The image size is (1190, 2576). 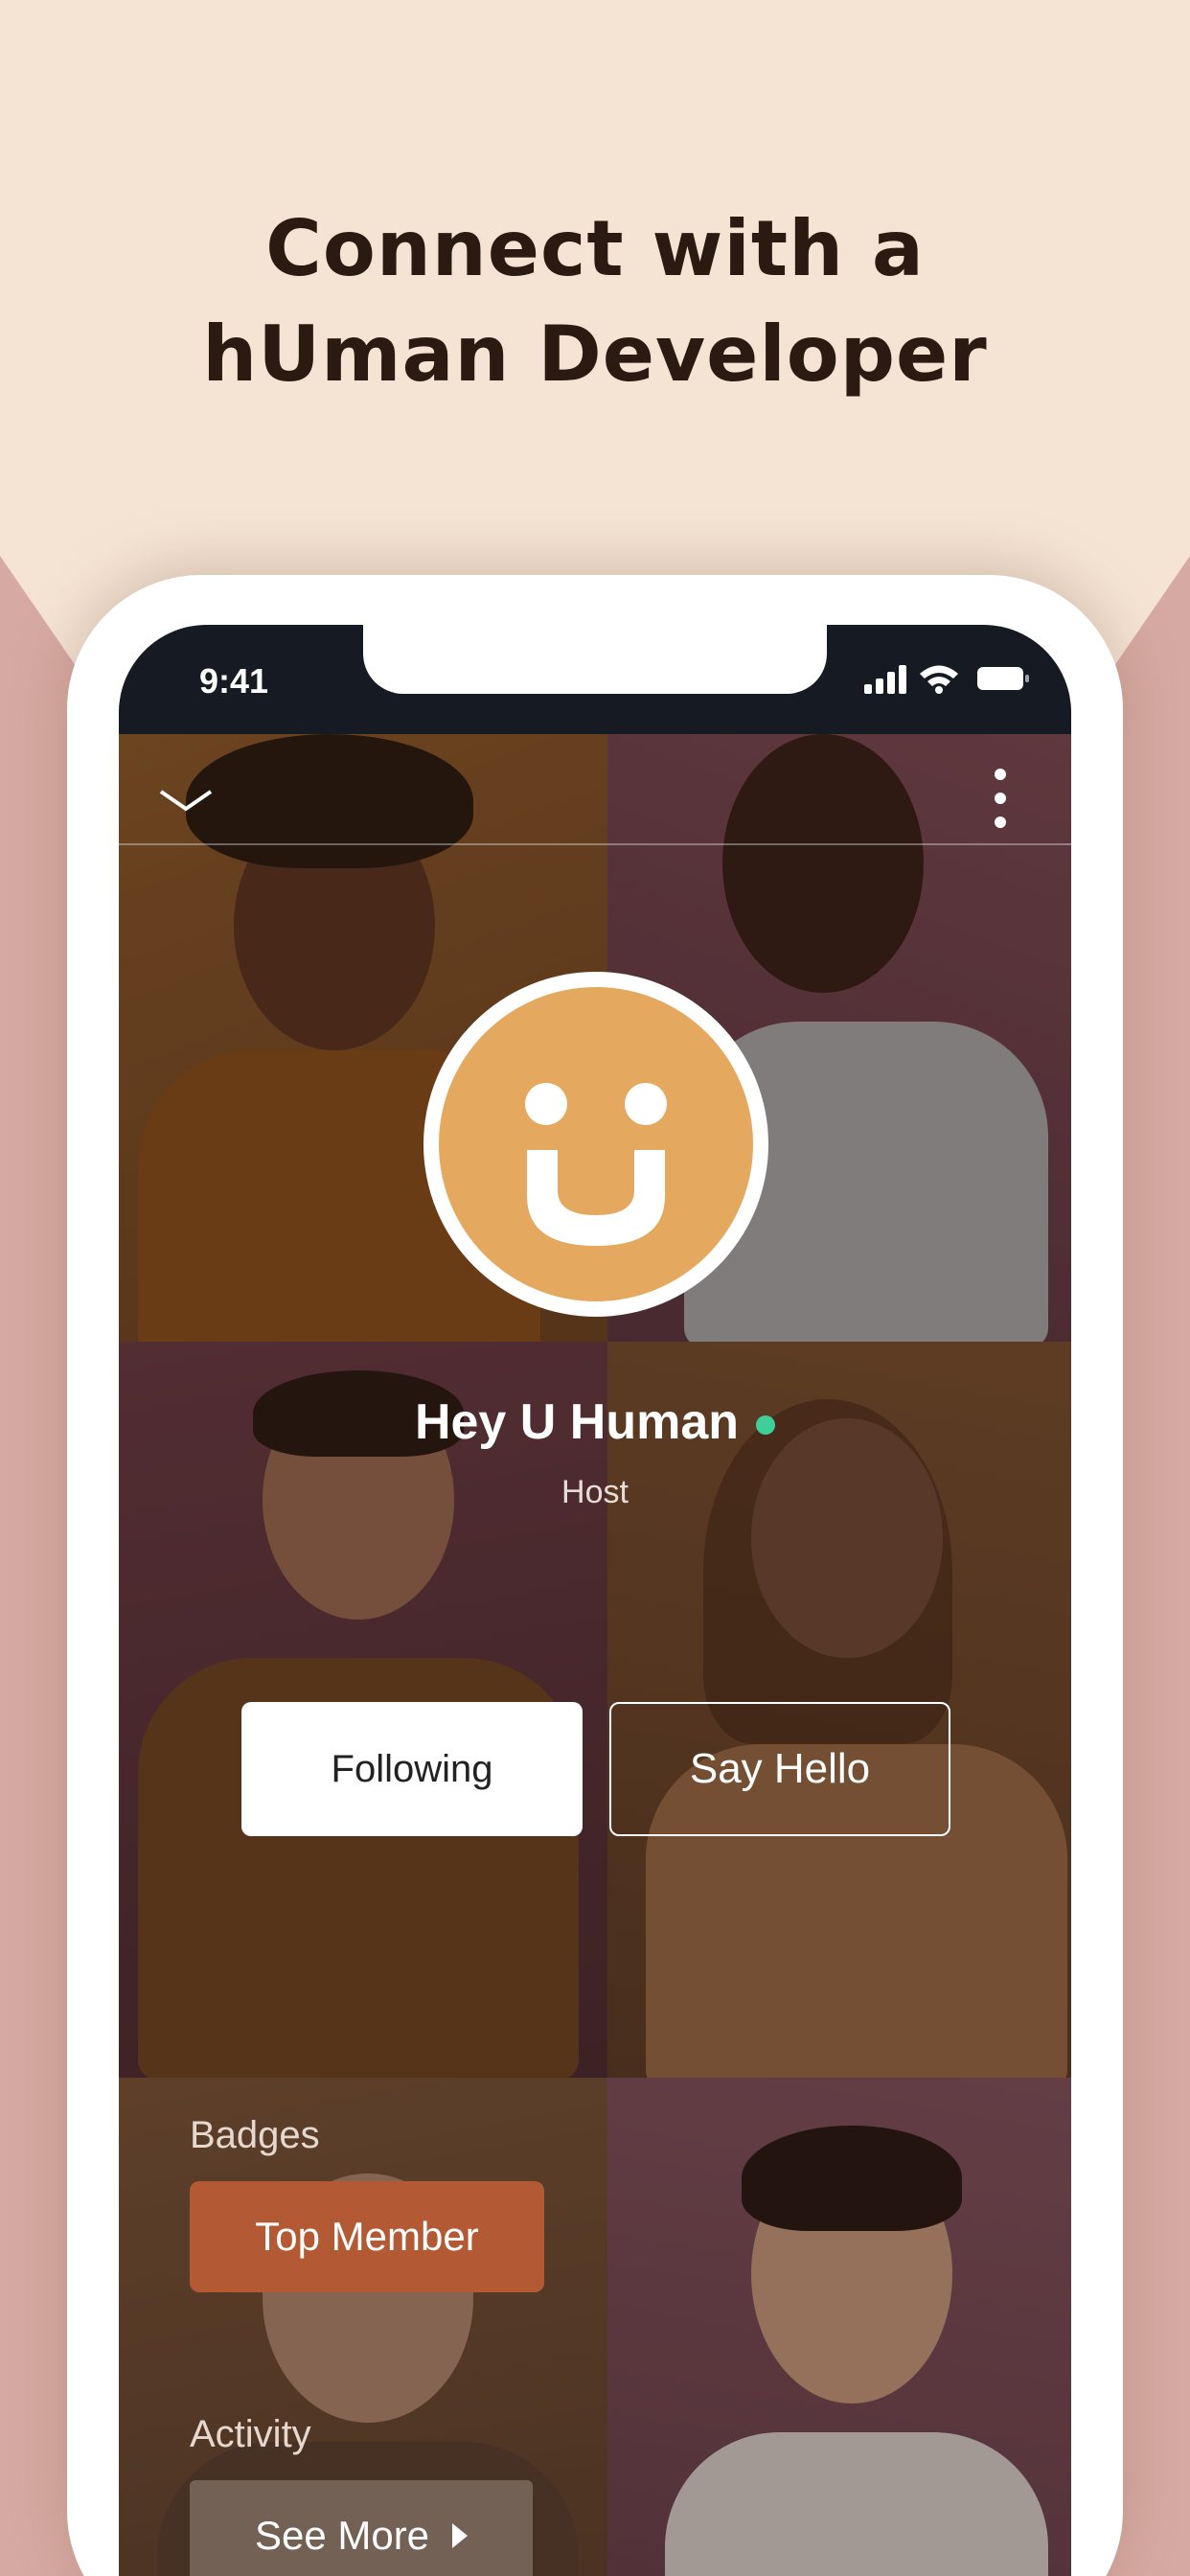 What do you see at coordinates (595, 659) in the screenshot?
I see `phone-notch` at bounding box center [595, 659].